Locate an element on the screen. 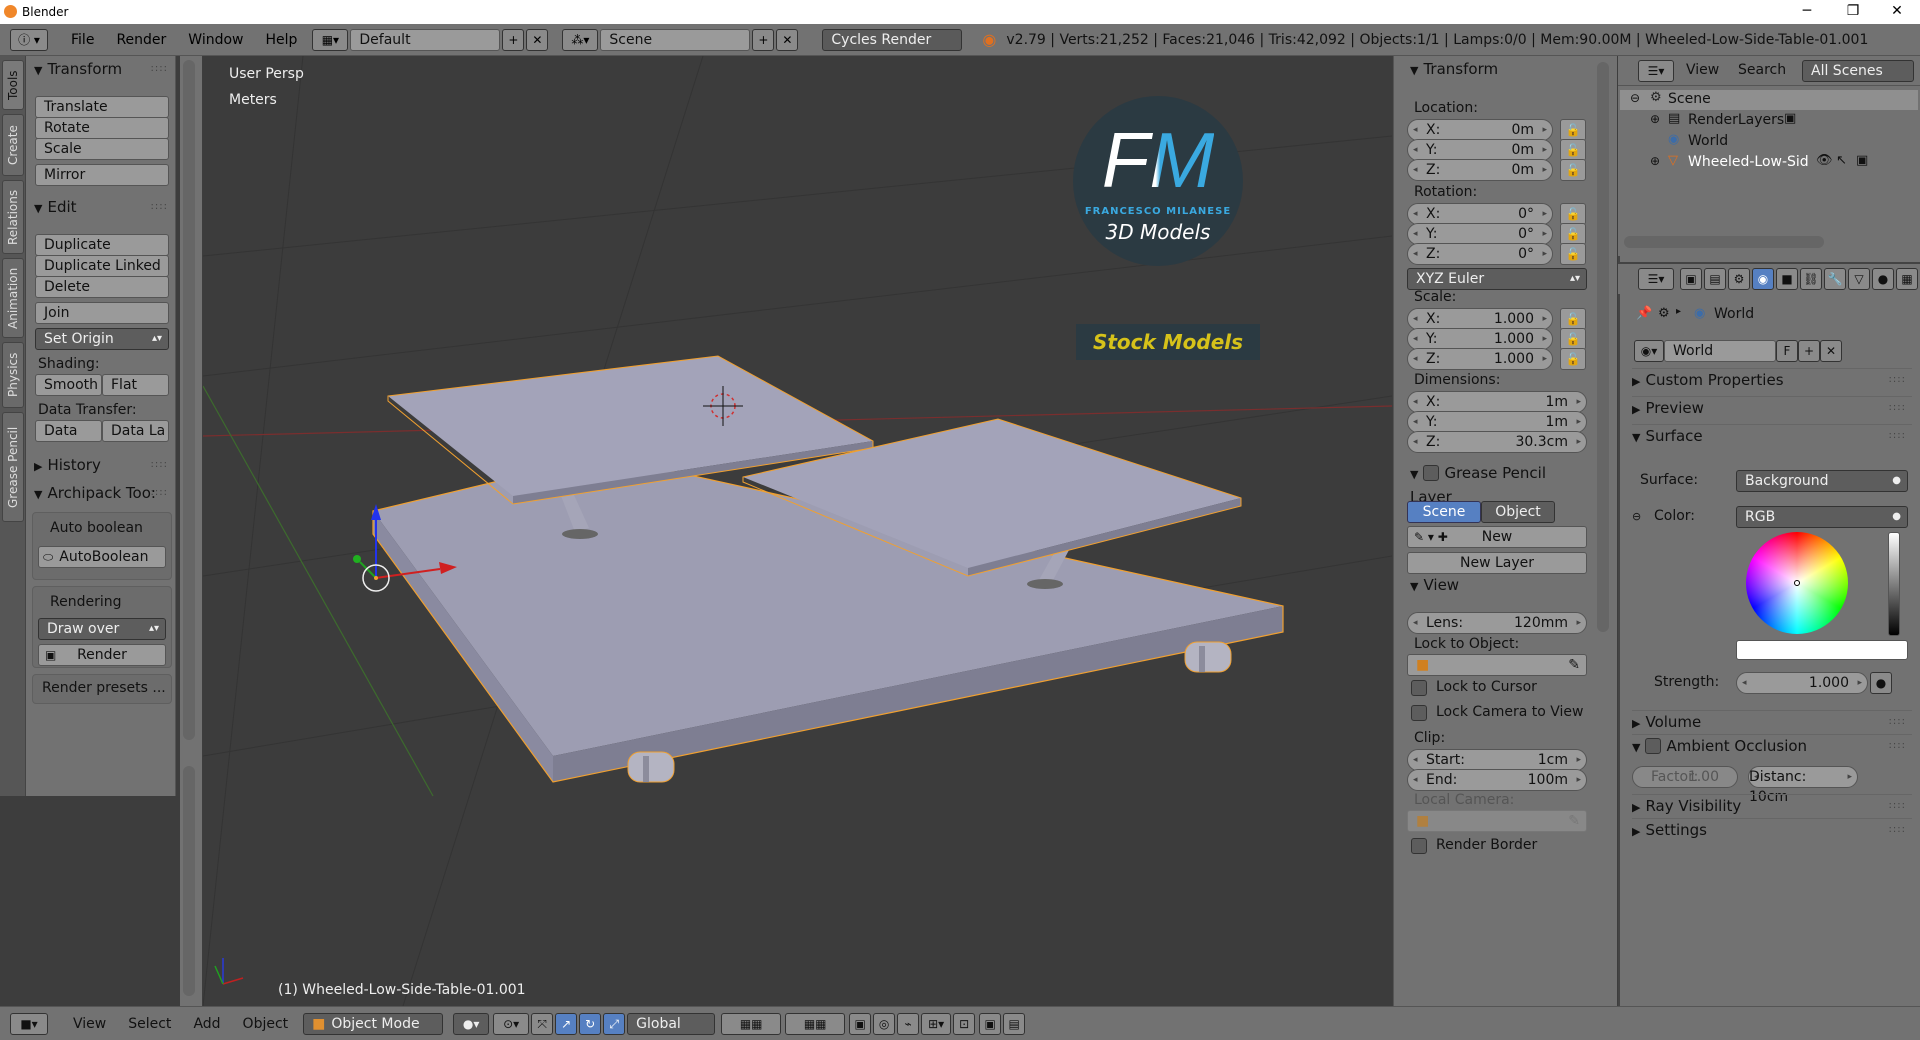  expand-object-icon: ⊕ is located at coordinates (1655, 161).